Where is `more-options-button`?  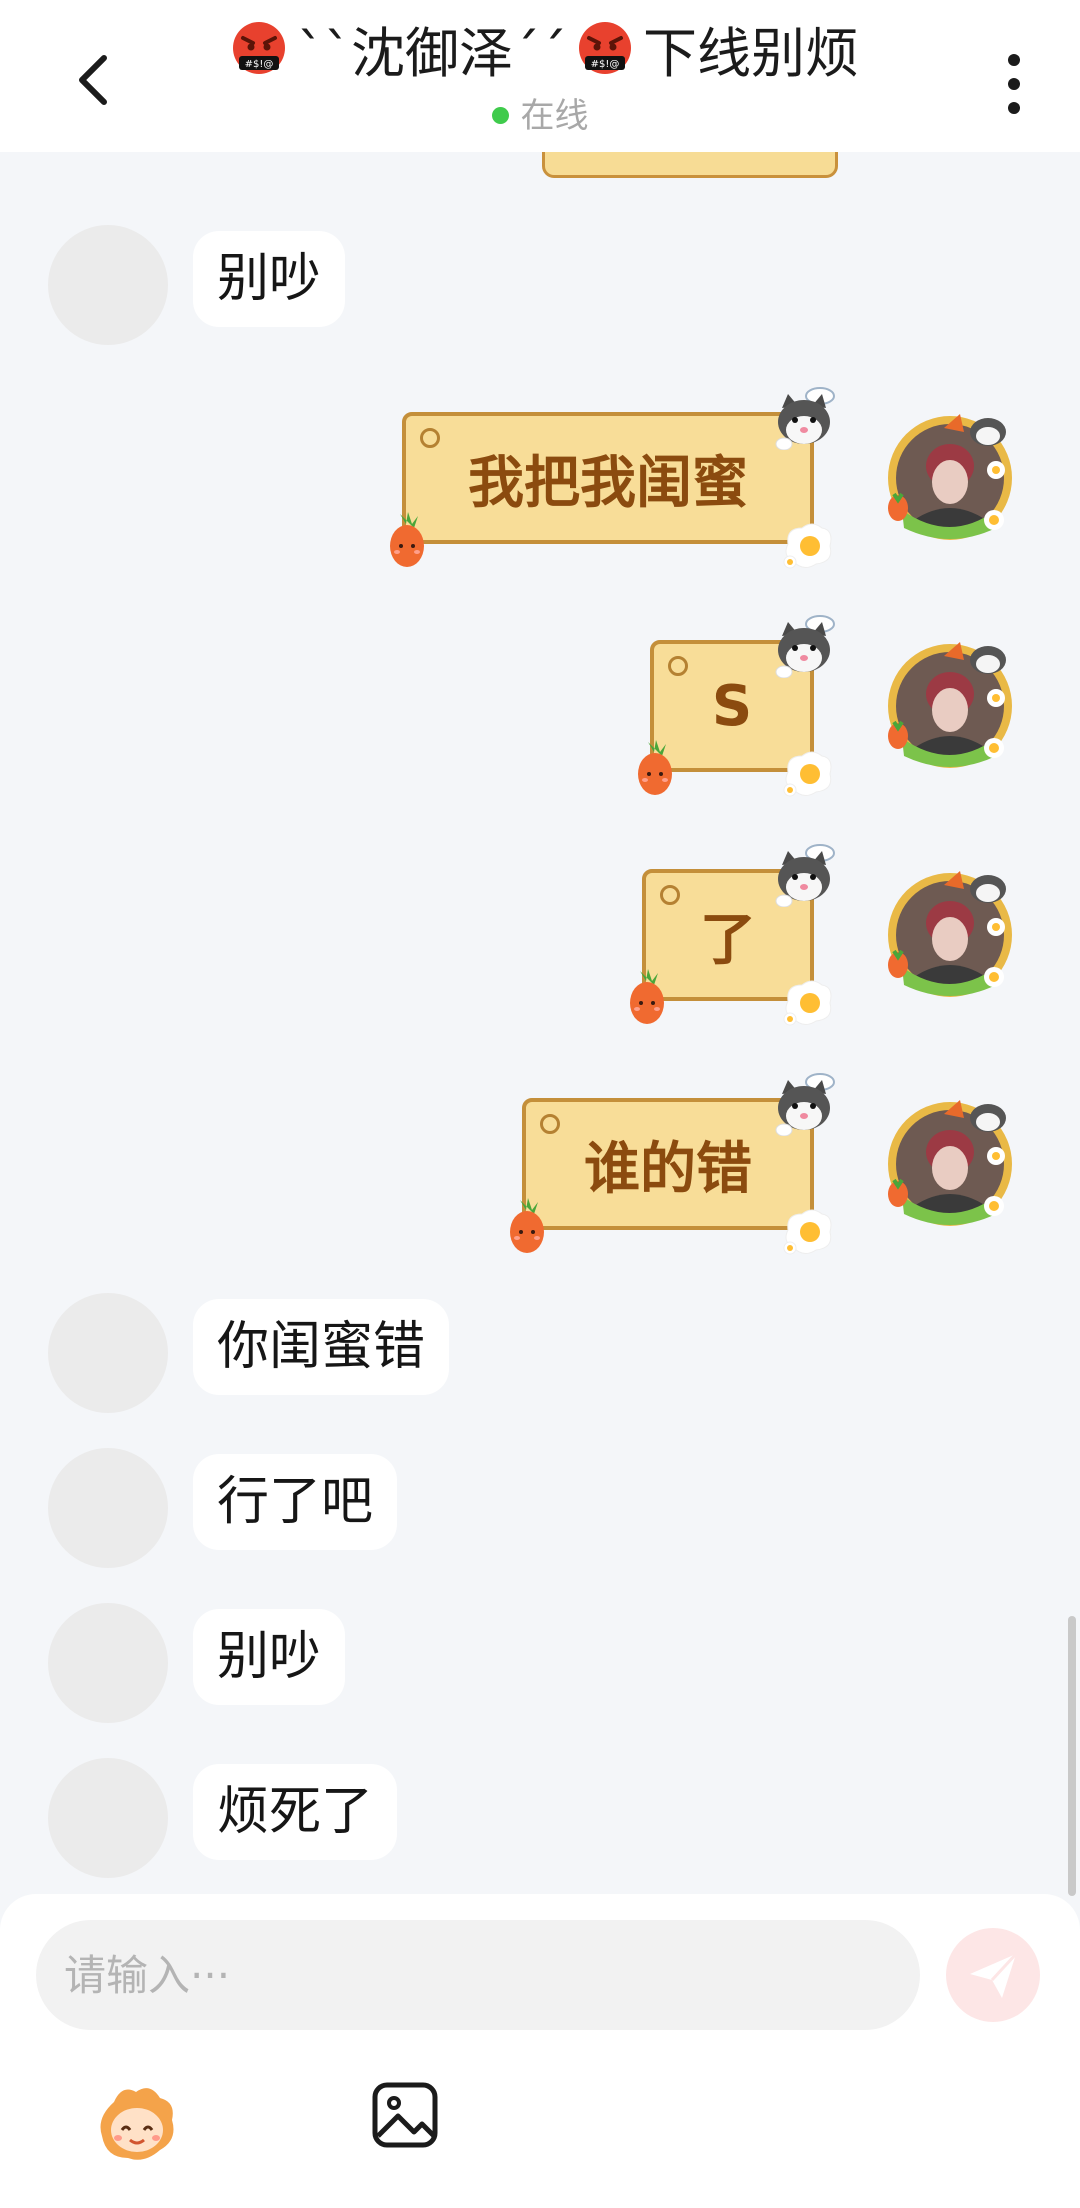
more-options-button is located at coordinates (1014, 83).